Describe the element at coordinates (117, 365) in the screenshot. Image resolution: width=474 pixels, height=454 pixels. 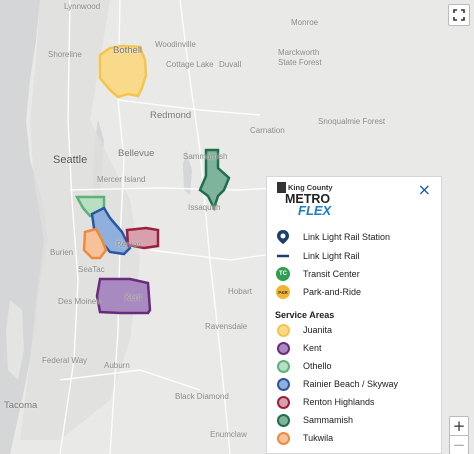
I see `place-label: Auburn` at that location.